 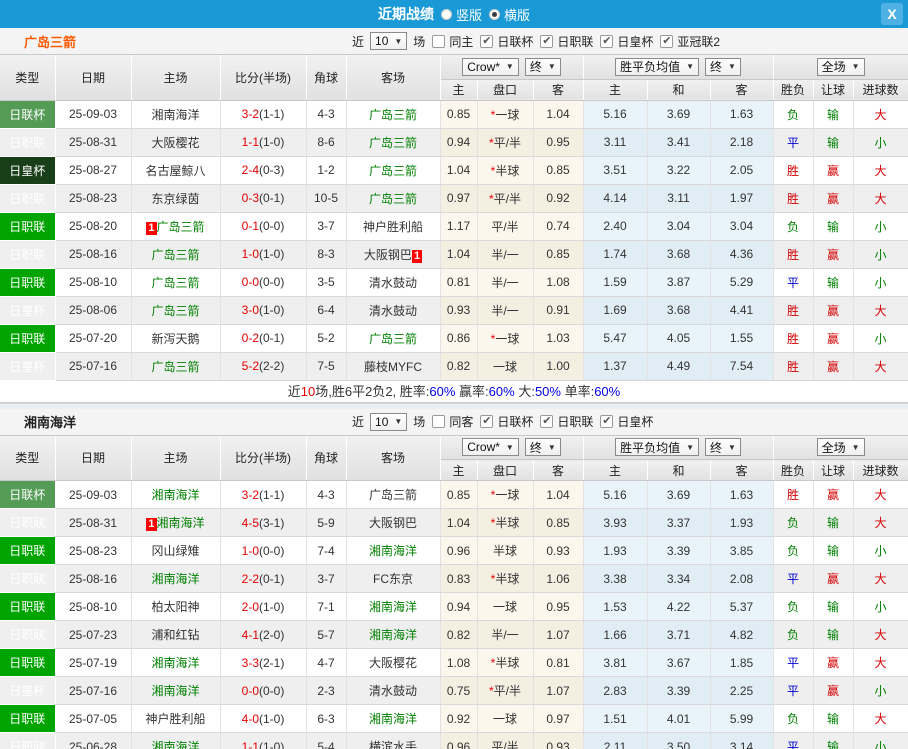 I want to click on titlebar: 近期战绩 竖版 横版 X, so click(x=454, y=14).